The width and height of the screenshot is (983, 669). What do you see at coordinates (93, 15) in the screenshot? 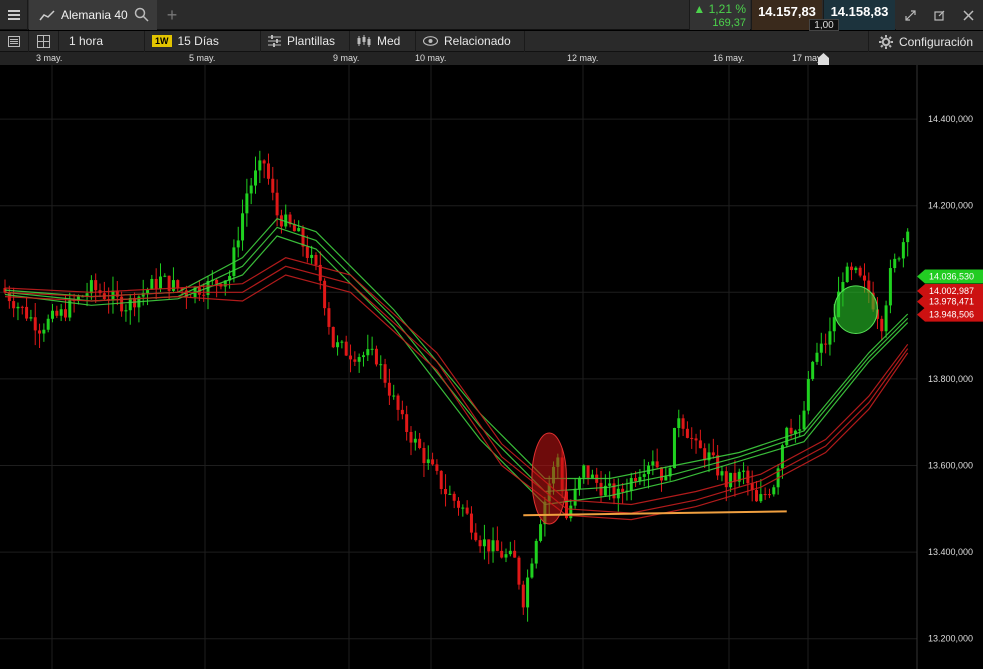
I see `instrument-tab: Alemania 40` at bounding box center [93, 15].